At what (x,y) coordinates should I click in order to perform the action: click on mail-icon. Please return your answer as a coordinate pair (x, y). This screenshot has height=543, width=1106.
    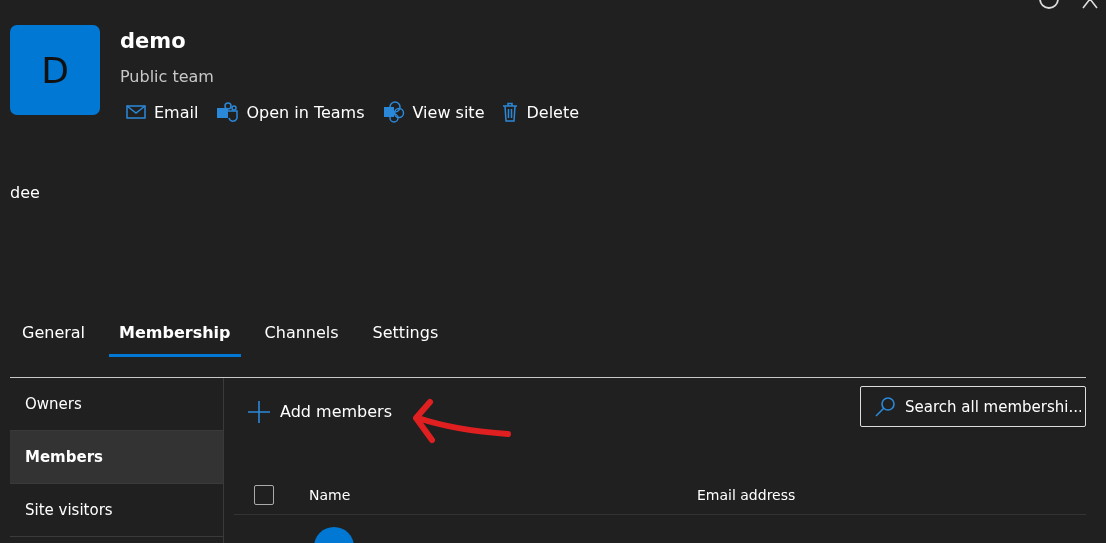
    Looking at the image, I should click on (136, 112).